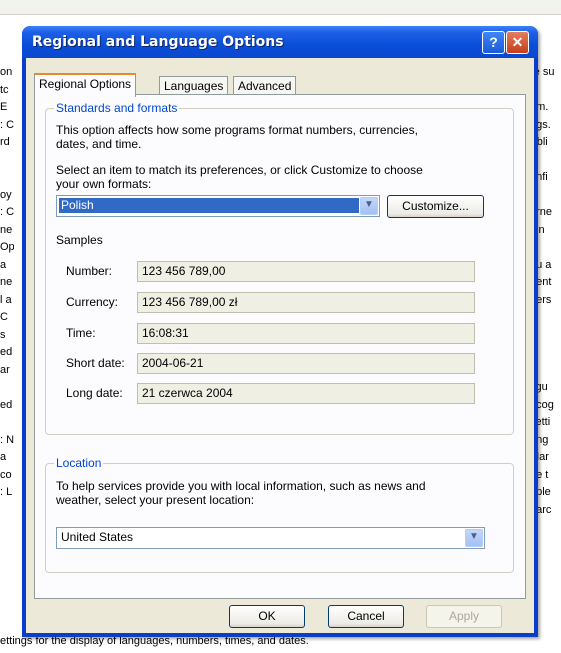 The height and width of the screenshot is (653, 561). I want to click on sample-text: 123 456 789,00, so click(184, 271).